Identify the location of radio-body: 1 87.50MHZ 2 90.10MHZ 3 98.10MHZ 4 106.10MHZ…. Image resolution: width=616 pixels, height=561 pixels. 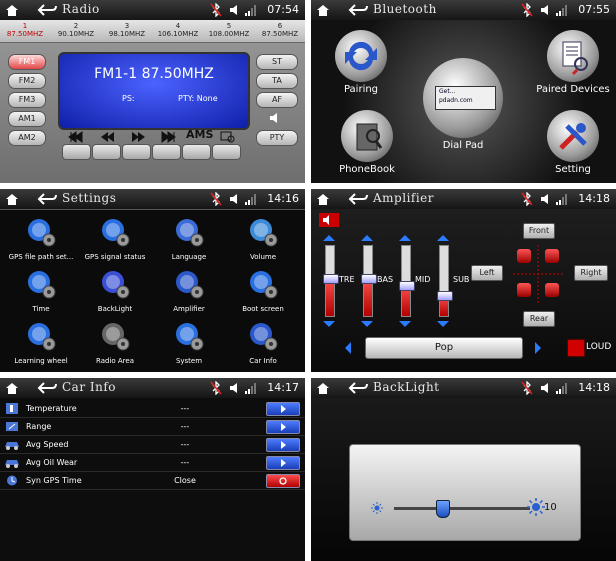
(152, 101).